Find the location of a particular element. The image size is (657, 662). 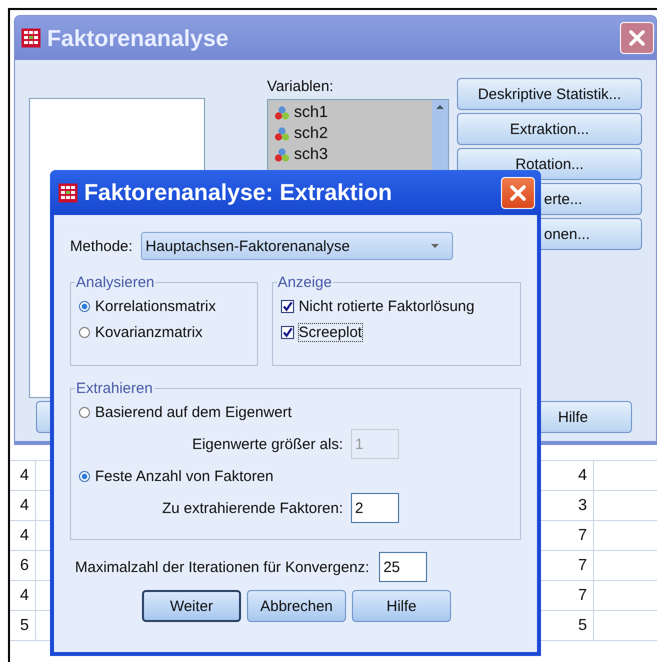

method-label: Methode: is located at coordinates (101, 246).